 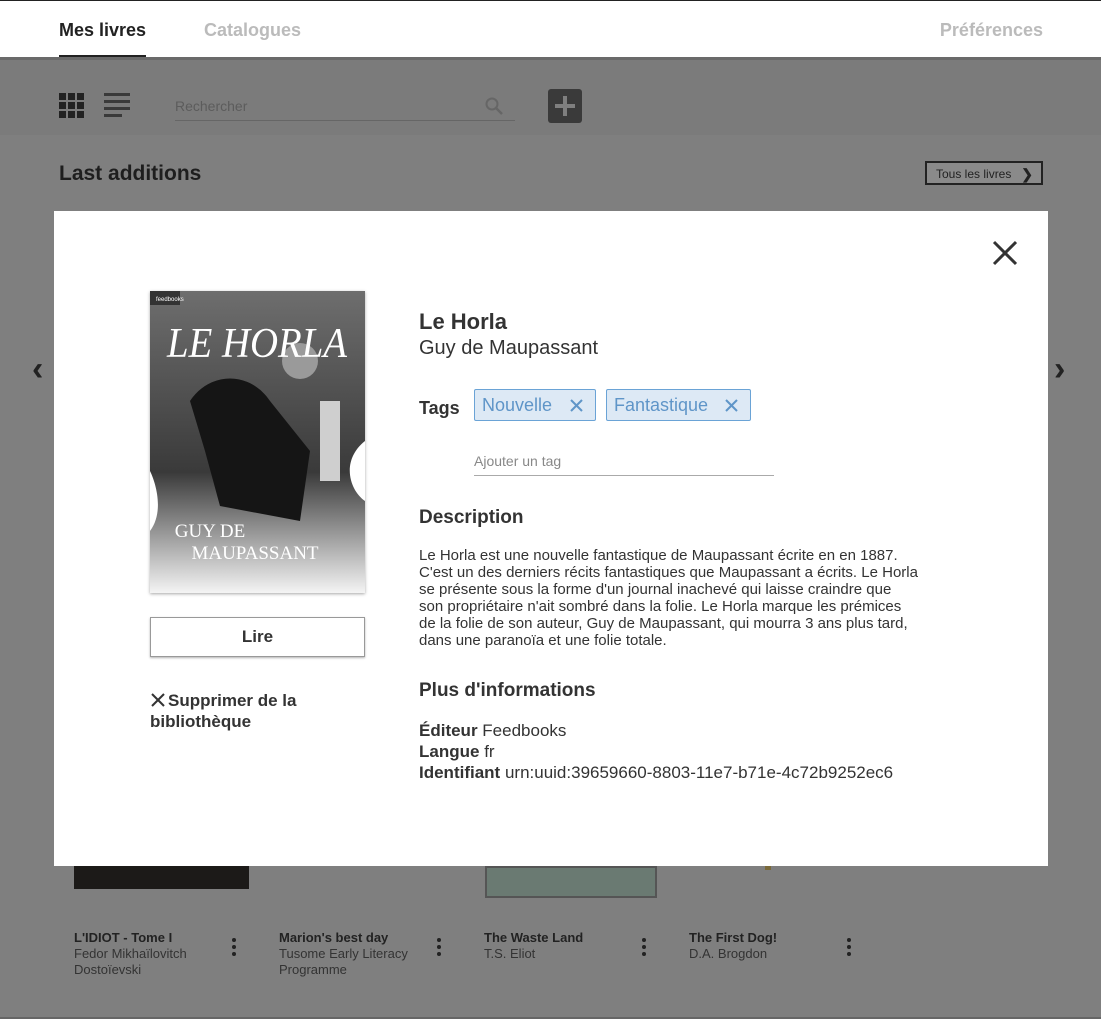 I want to click on publisher-row: Éditeur Feedbooks, so click(x=492, y=731).